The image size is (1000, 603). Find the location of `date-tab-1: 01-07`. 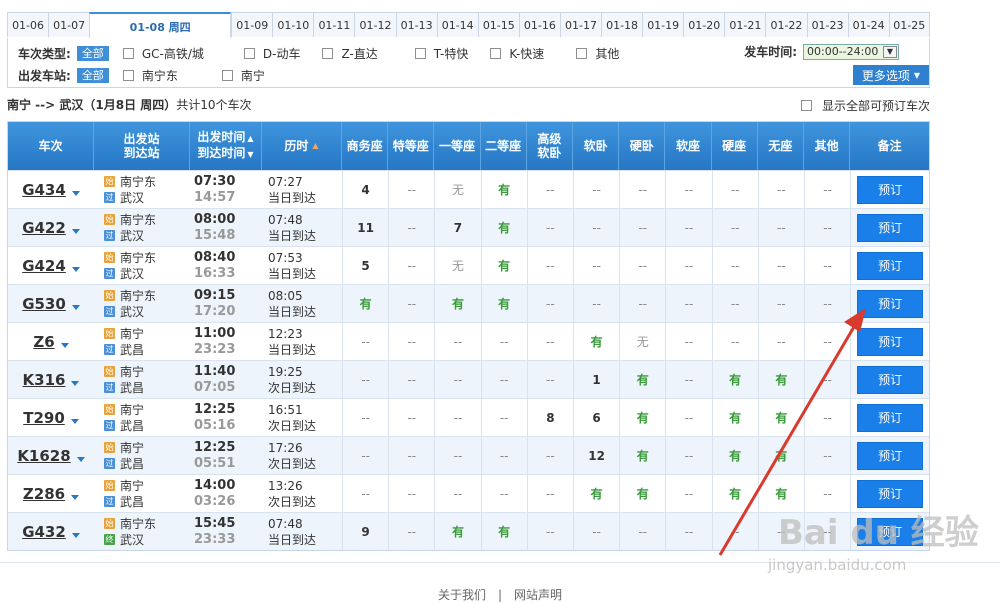

date-tab-1: 01-07 is located at coordinates (69, 24).